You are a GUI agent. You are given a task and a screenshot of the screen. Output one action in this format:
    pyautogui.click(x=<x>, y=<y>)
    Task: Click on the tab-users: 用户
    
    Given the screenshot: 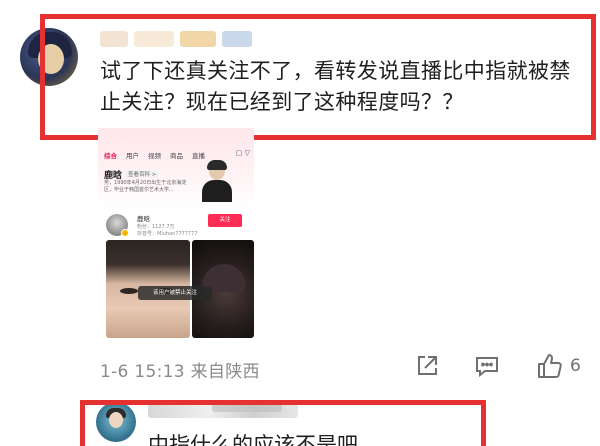 What is the action you would take?
    pyautogui.click(x=132, y=156)
    